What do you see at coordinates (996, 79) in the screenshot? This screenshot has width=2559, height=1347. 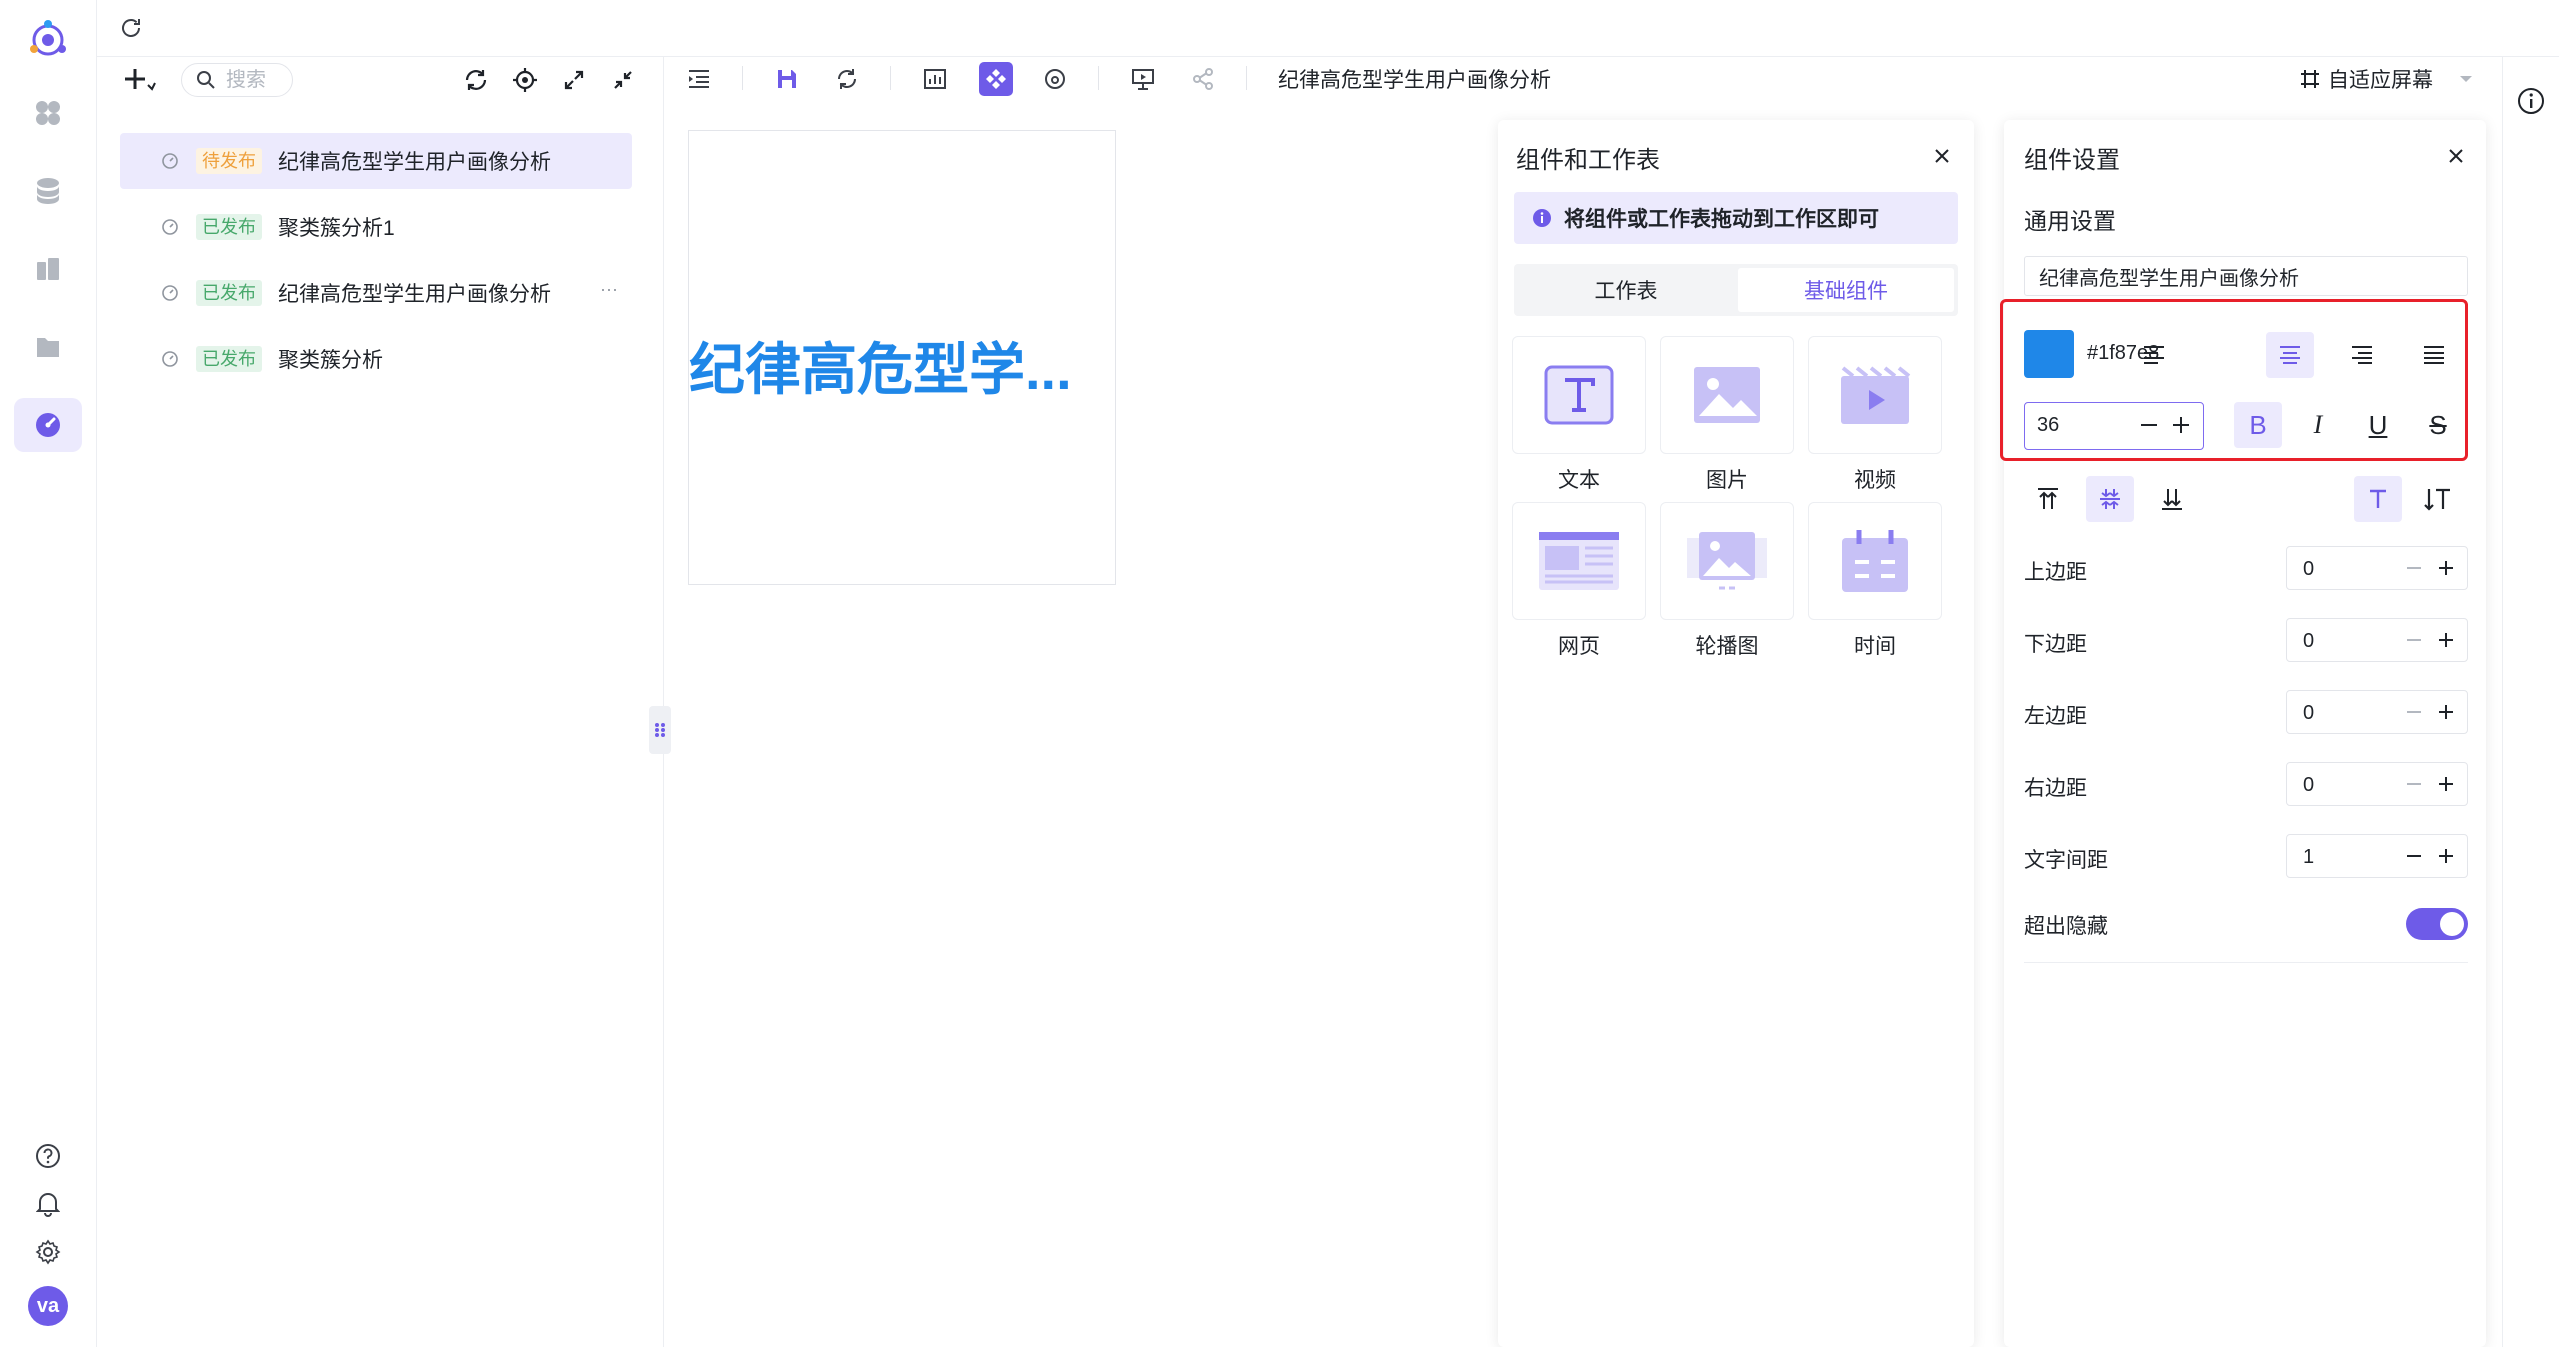 I see `components-toggle-icon` at bounding box center [996, 79].